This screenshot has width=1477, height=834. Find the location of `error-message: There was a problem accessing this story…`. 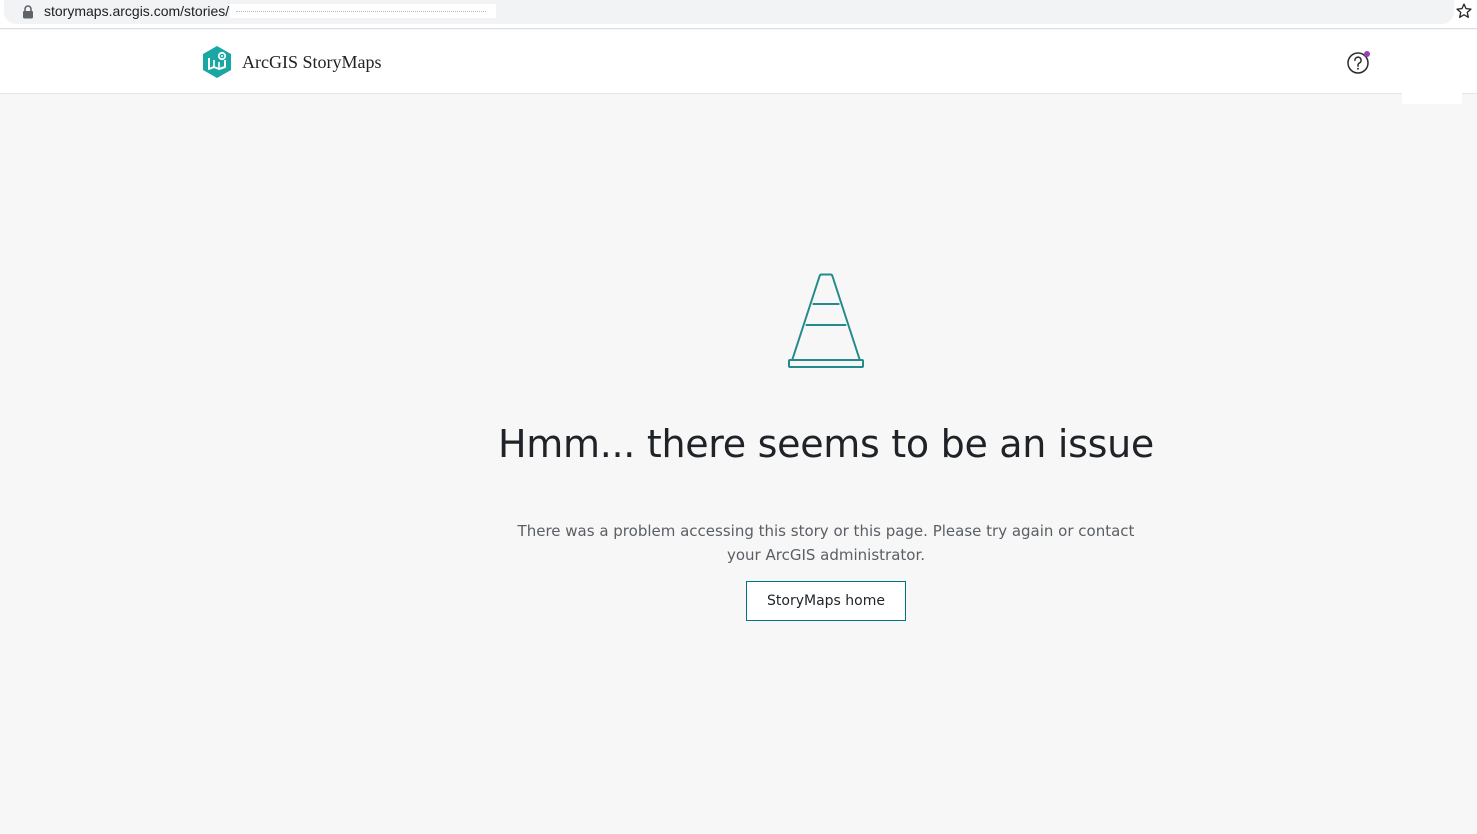

error-message: There was a problem accessing this story… is located at coordinates (826, 543).